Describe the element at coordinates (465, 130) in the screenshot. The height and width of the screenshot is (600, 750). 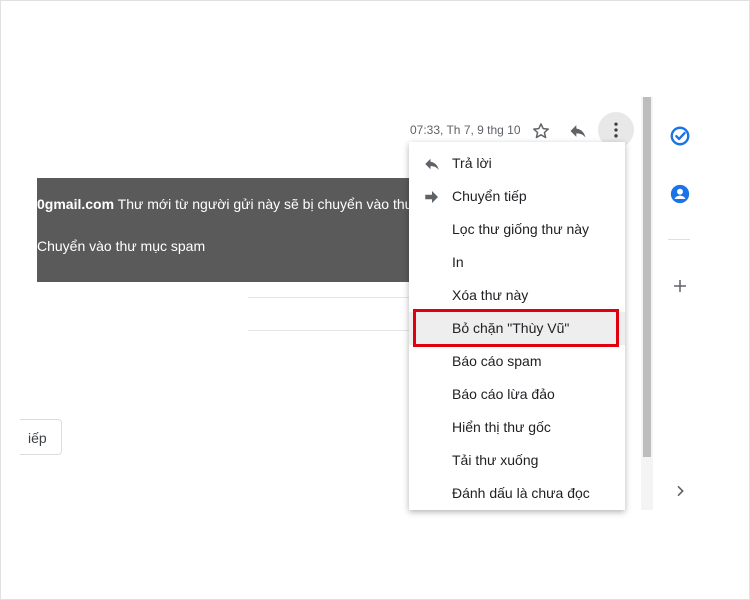
I see `message-timestamp: 07:33, Th 7, 9 thg 10` at that location.